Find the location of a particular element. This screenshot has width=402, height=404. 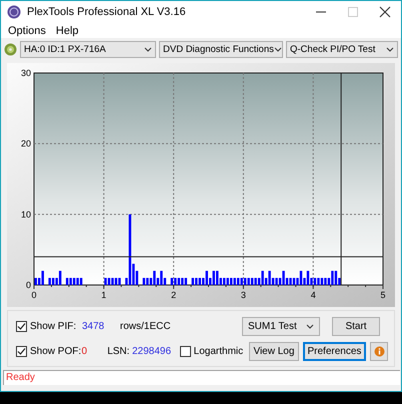

lsn-value: 2298496 is located at coordinates (152, 351).